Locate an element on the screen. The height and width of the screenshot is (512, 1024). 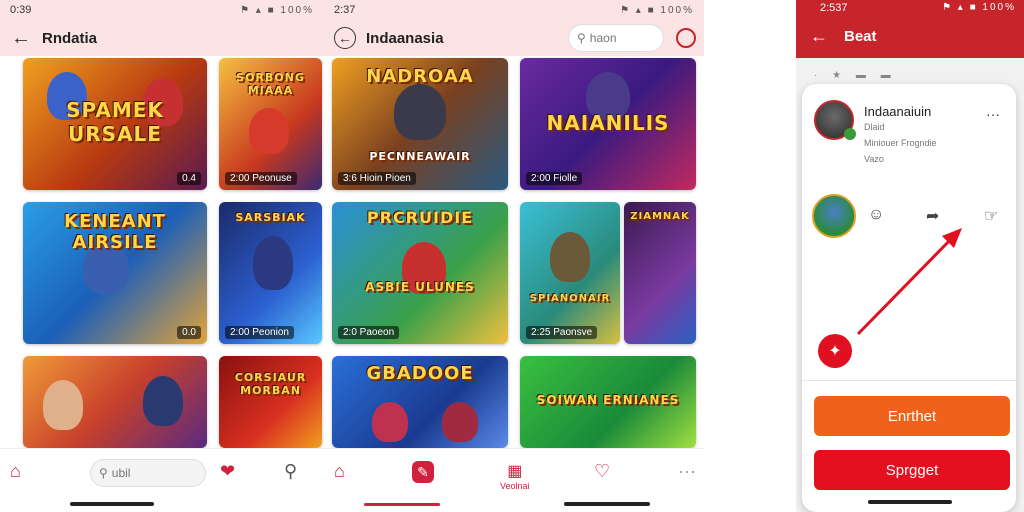
profile-detail: Miniouer Frogndie is located at coordinates (900, 143).